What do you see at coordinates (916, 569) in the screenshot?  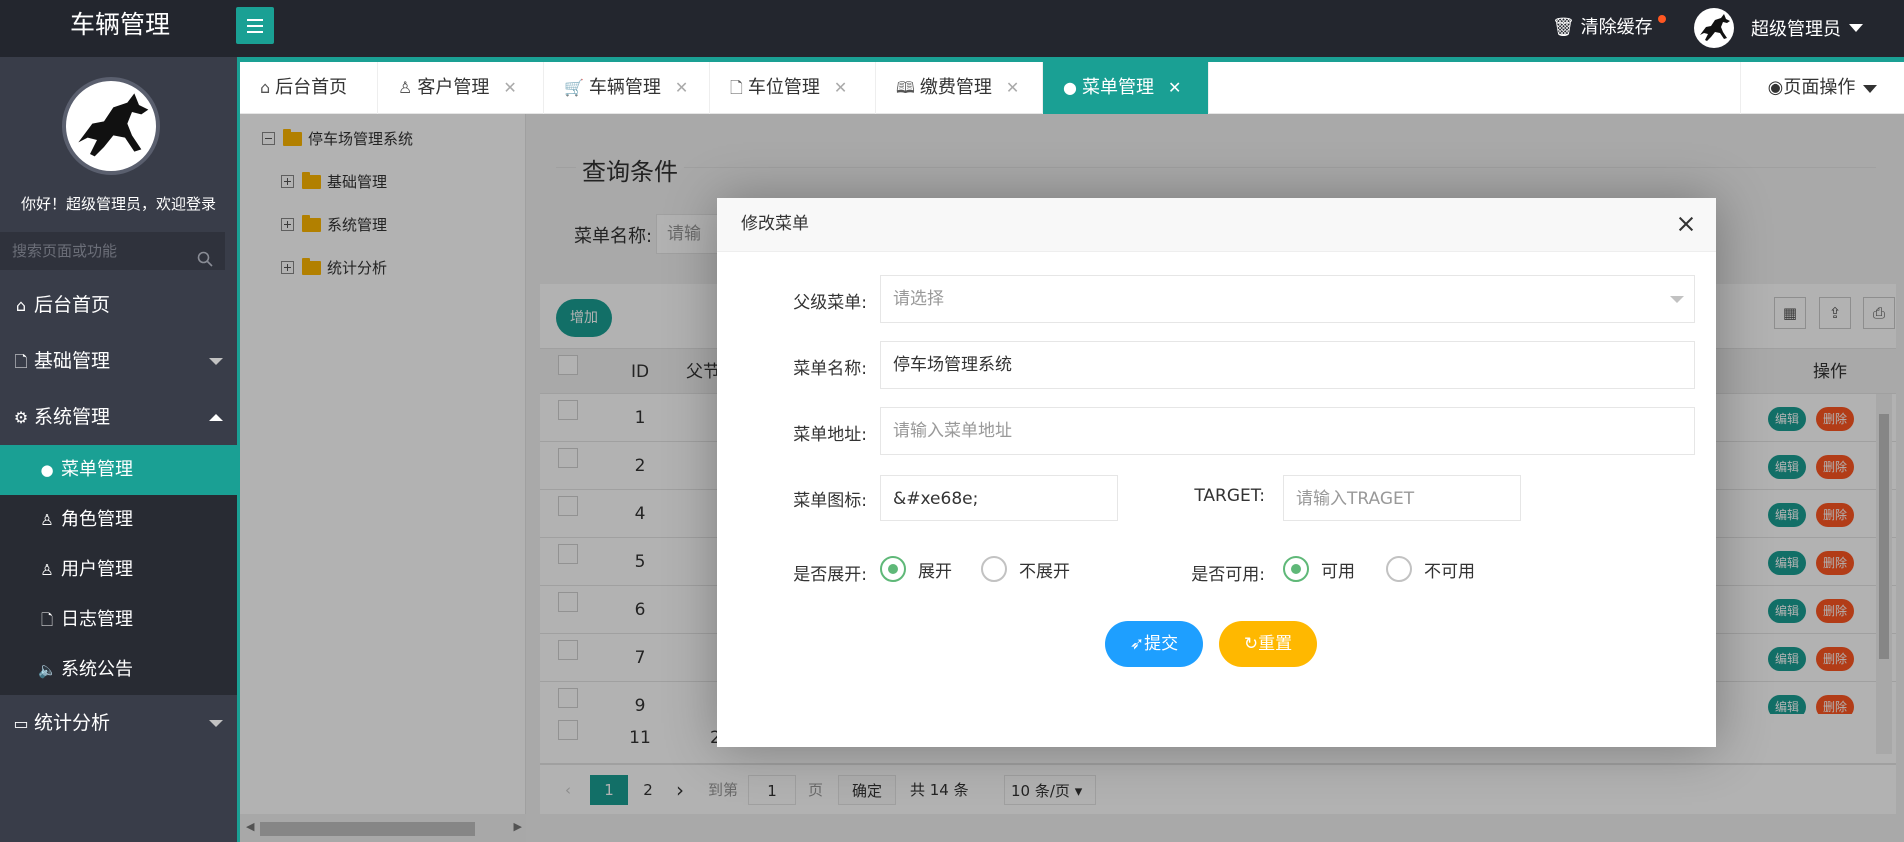 I see `spread-yes-radio: 展开` at bounding box center [916, 569].